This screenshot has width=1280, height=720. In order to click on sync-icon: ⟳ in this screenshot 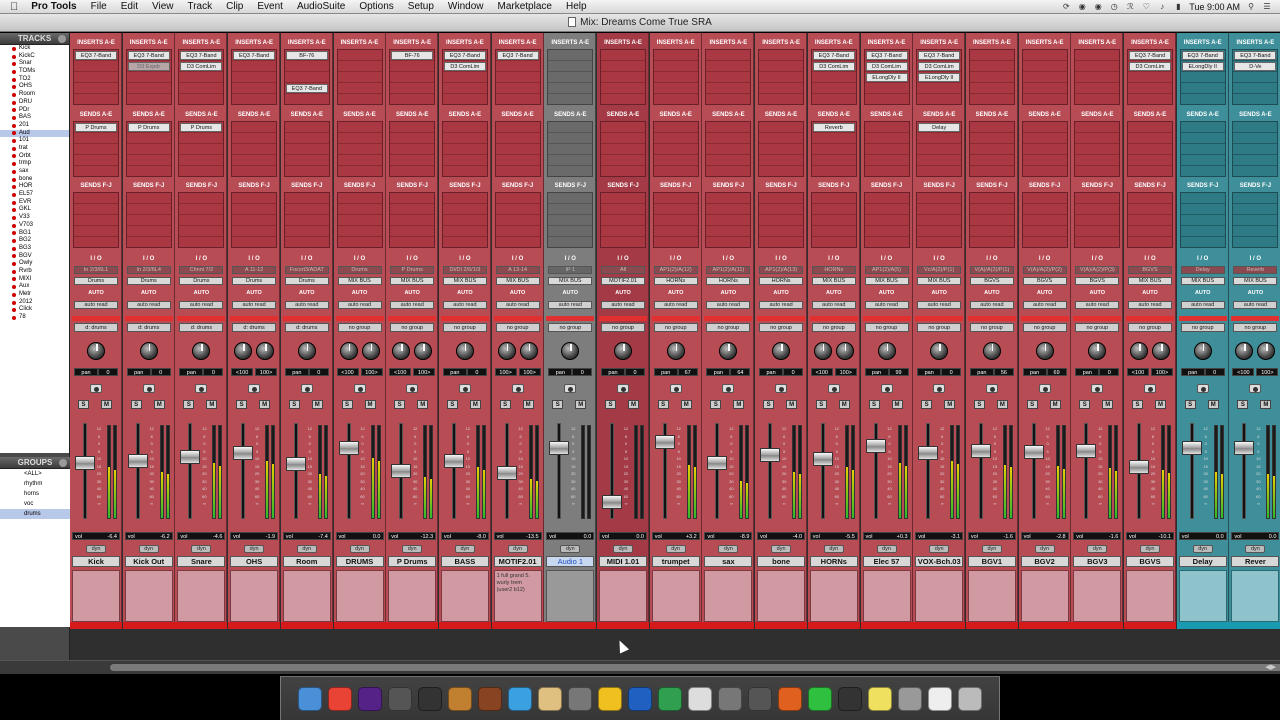, I will do `click(1066, 6)`.